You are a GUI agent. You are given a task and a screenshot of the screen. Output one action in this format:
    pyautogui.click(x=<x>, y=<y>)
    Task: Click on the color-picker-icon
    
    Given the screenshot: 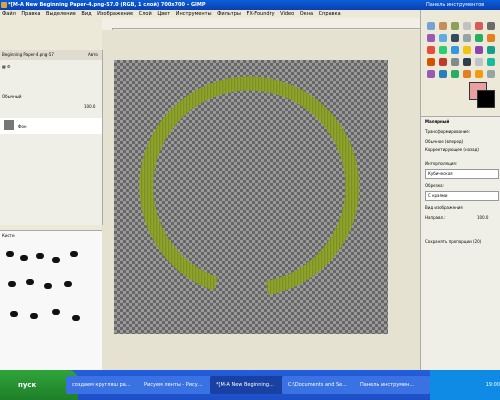 What is the action you would take?
    pyautogui.click(x=443, y=38)
    